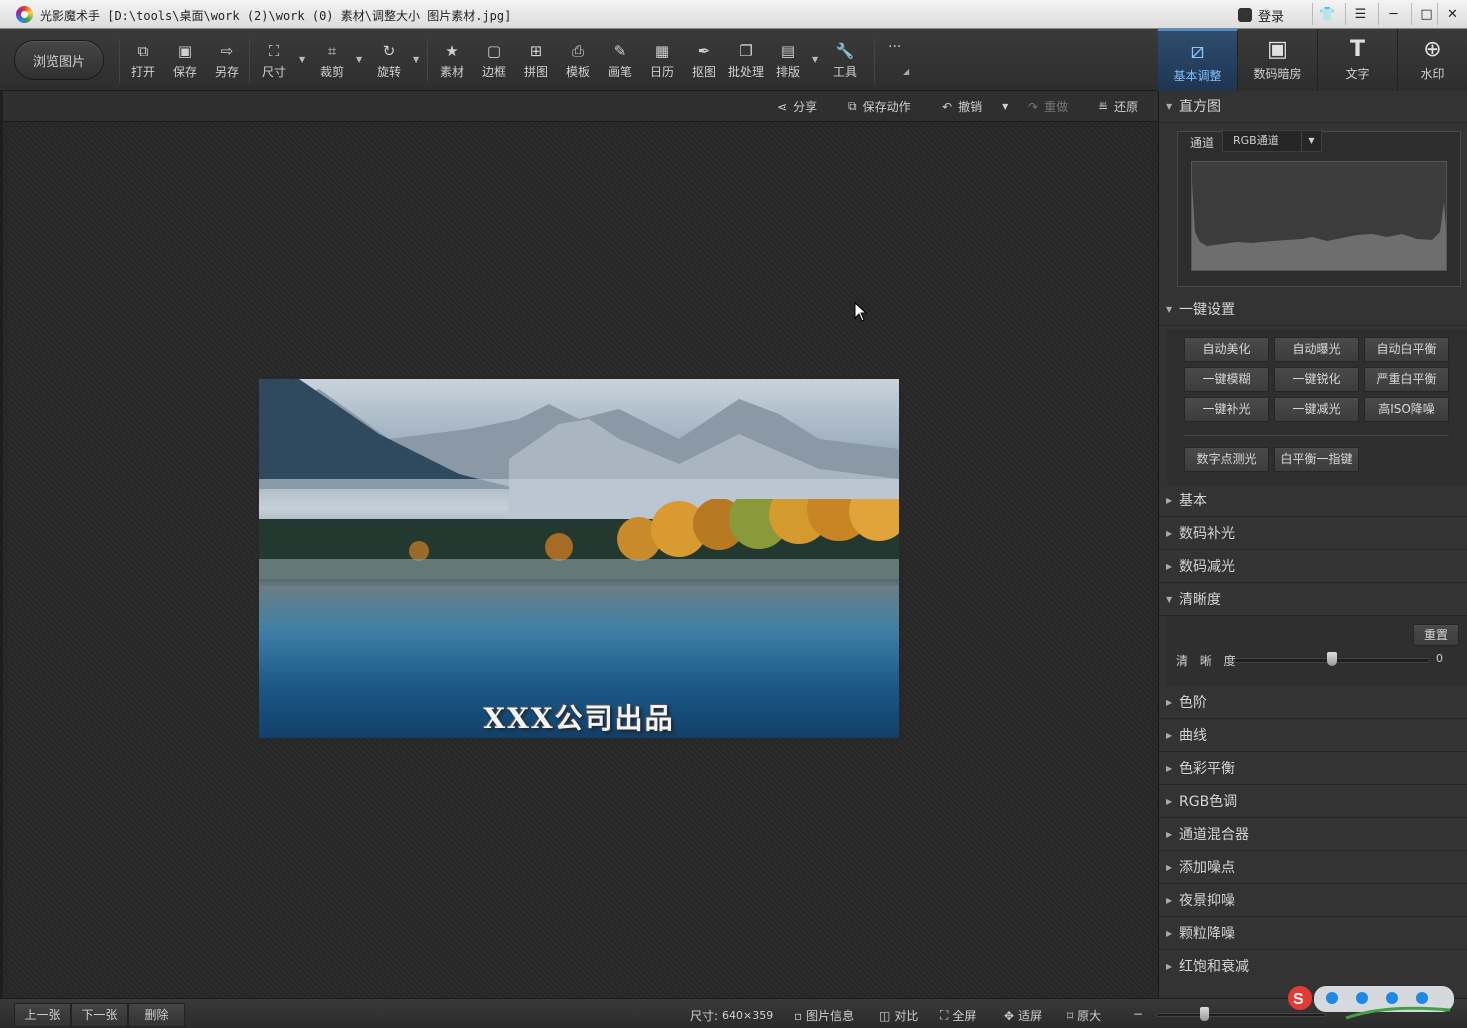  Describe the element at coordinates (1436, 635) in the screenshot. I see `clarity-reset-button: 重置` at that location.